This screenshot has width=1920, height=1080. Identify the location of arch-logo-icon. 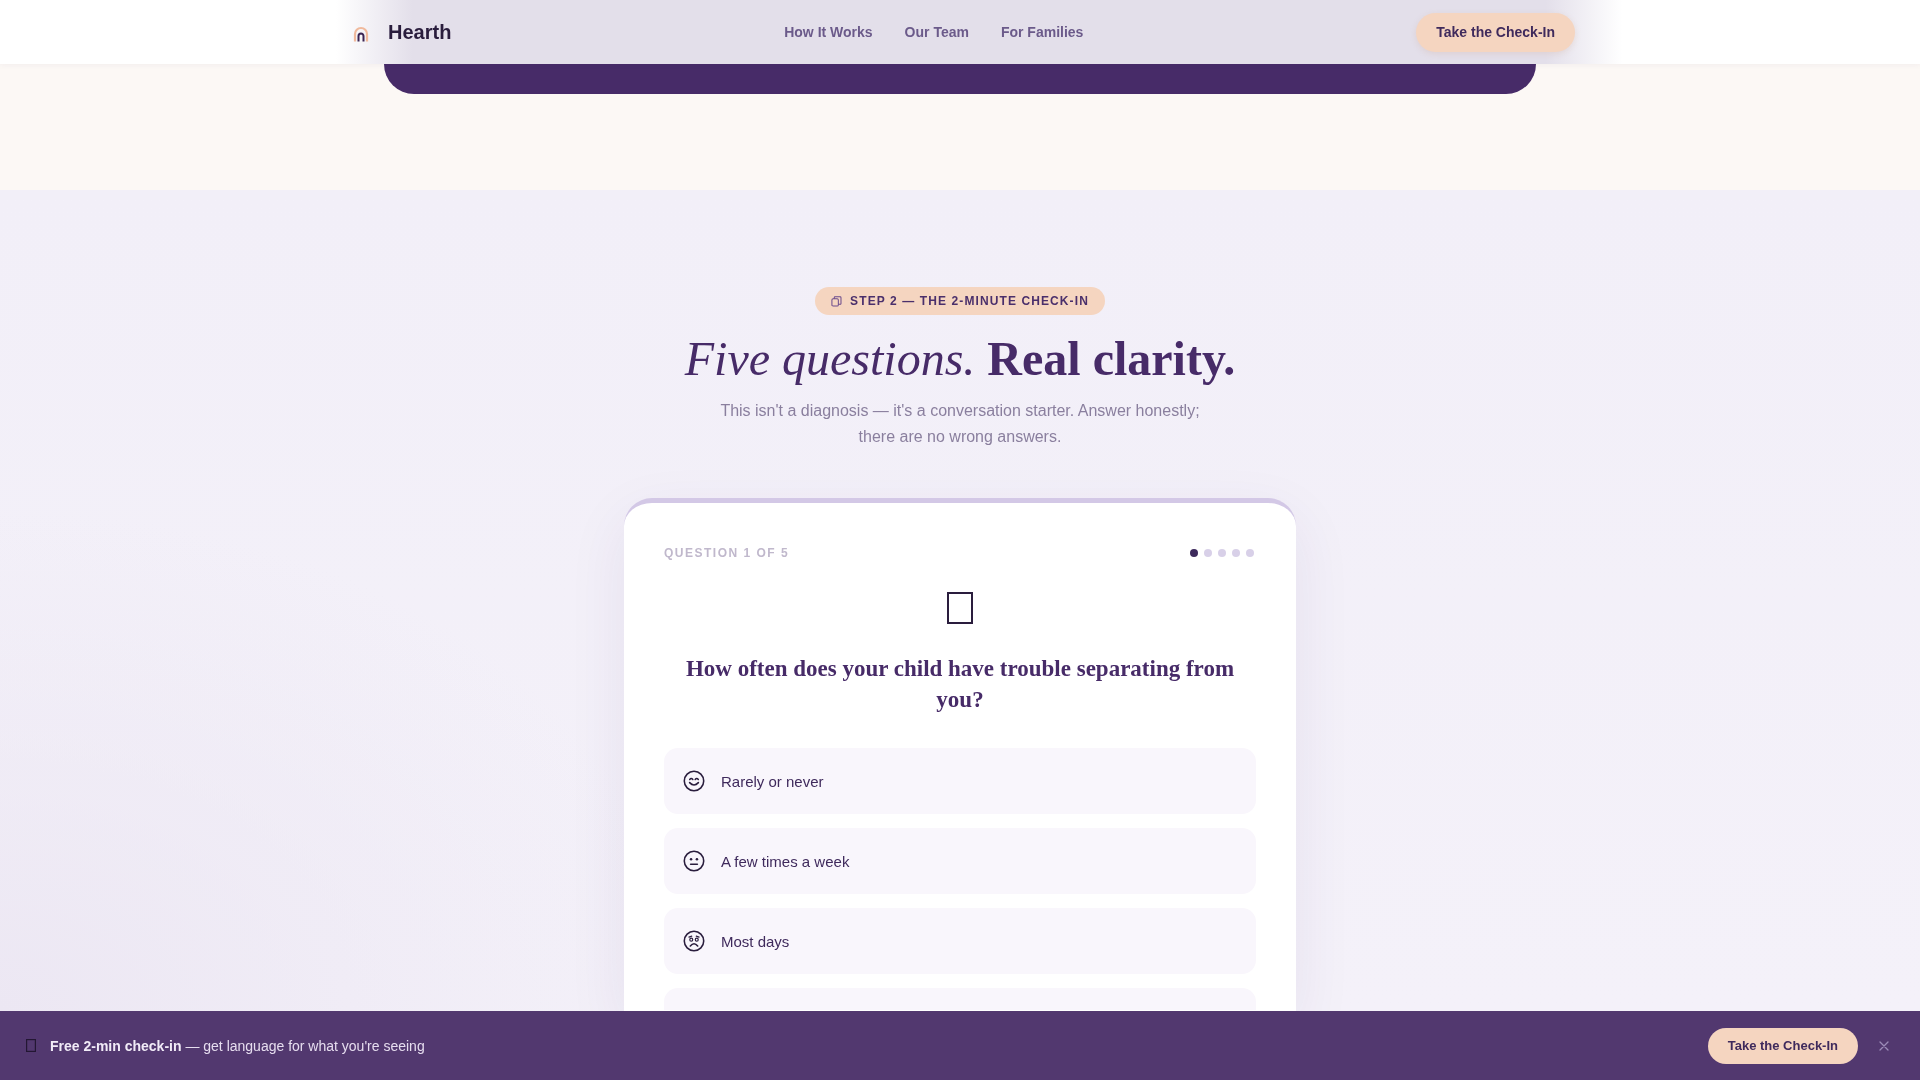
(361, 34).